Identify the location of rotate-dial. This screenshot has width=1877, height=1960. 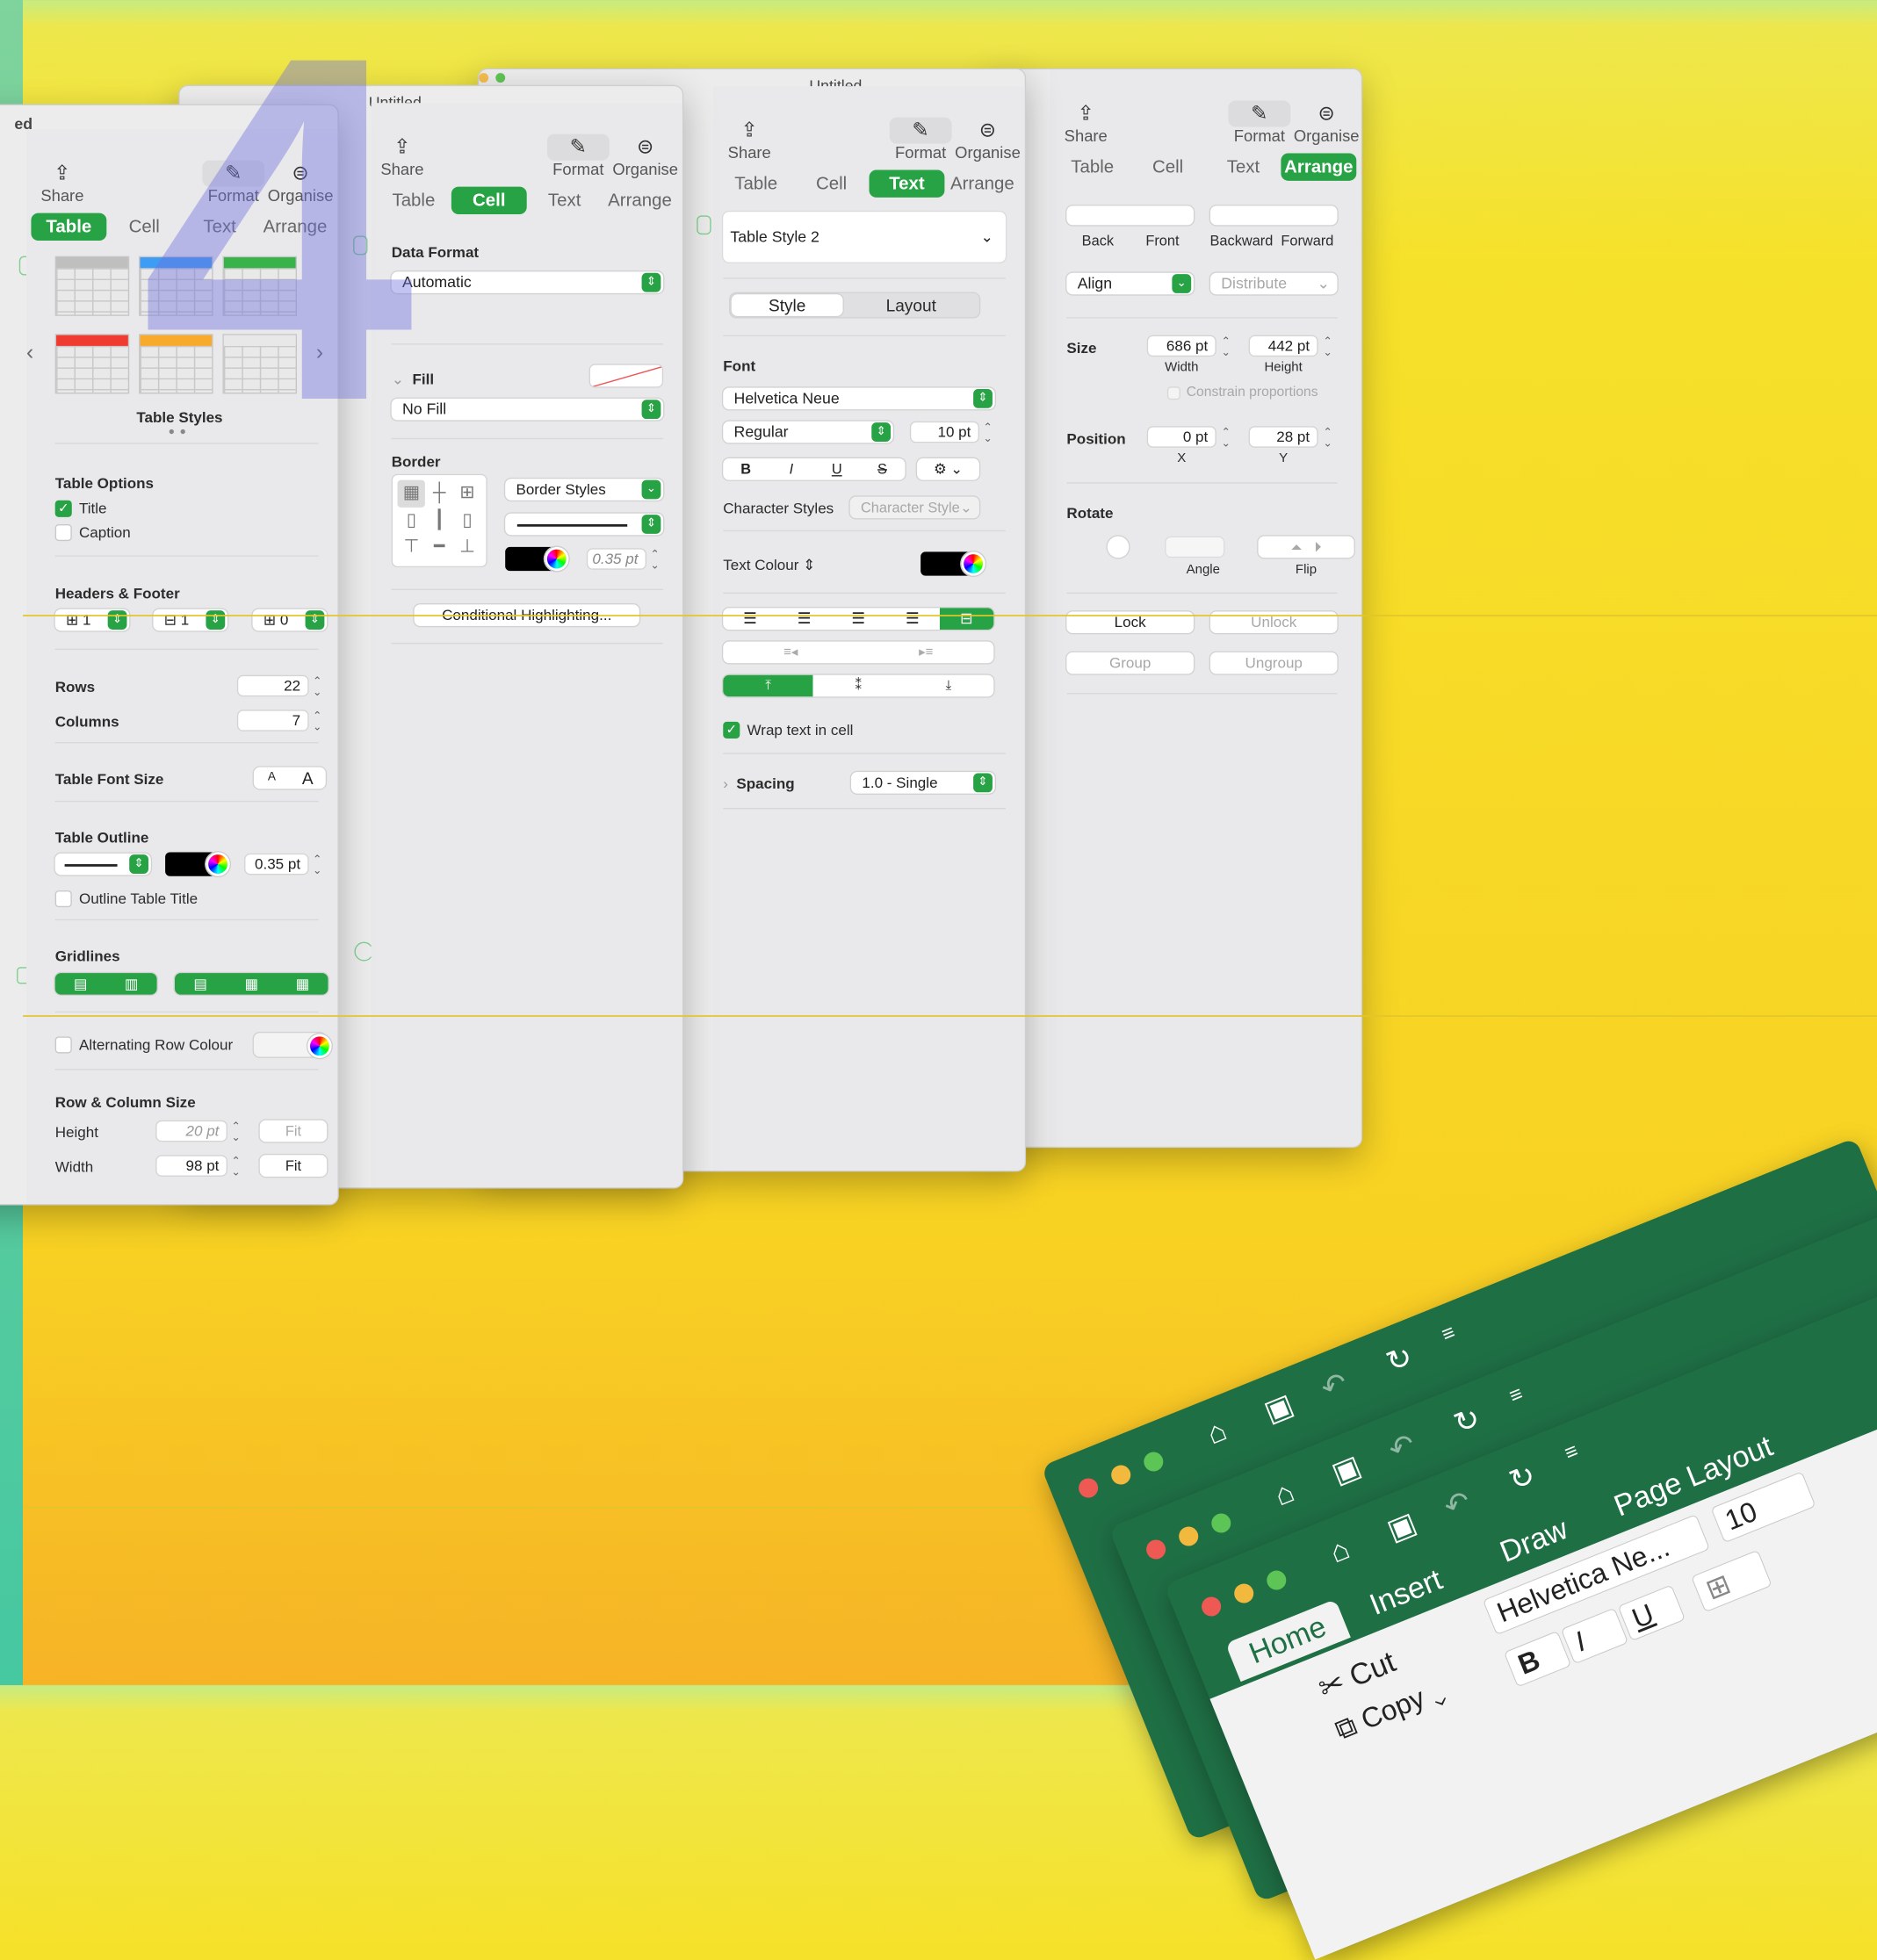
(1118, 547).